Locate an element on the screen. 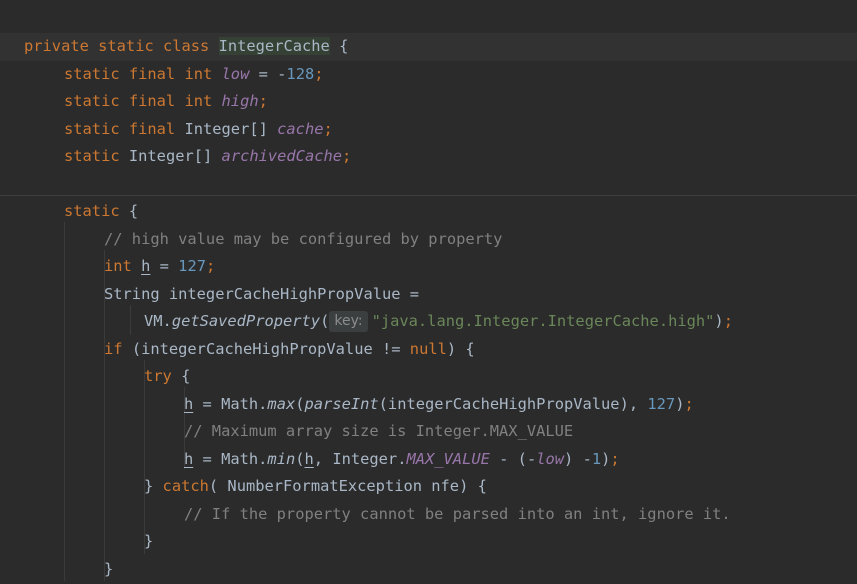 The width and height of the screenshot is (857, 584). code-text: ) - is located at coordinates (578, 459).